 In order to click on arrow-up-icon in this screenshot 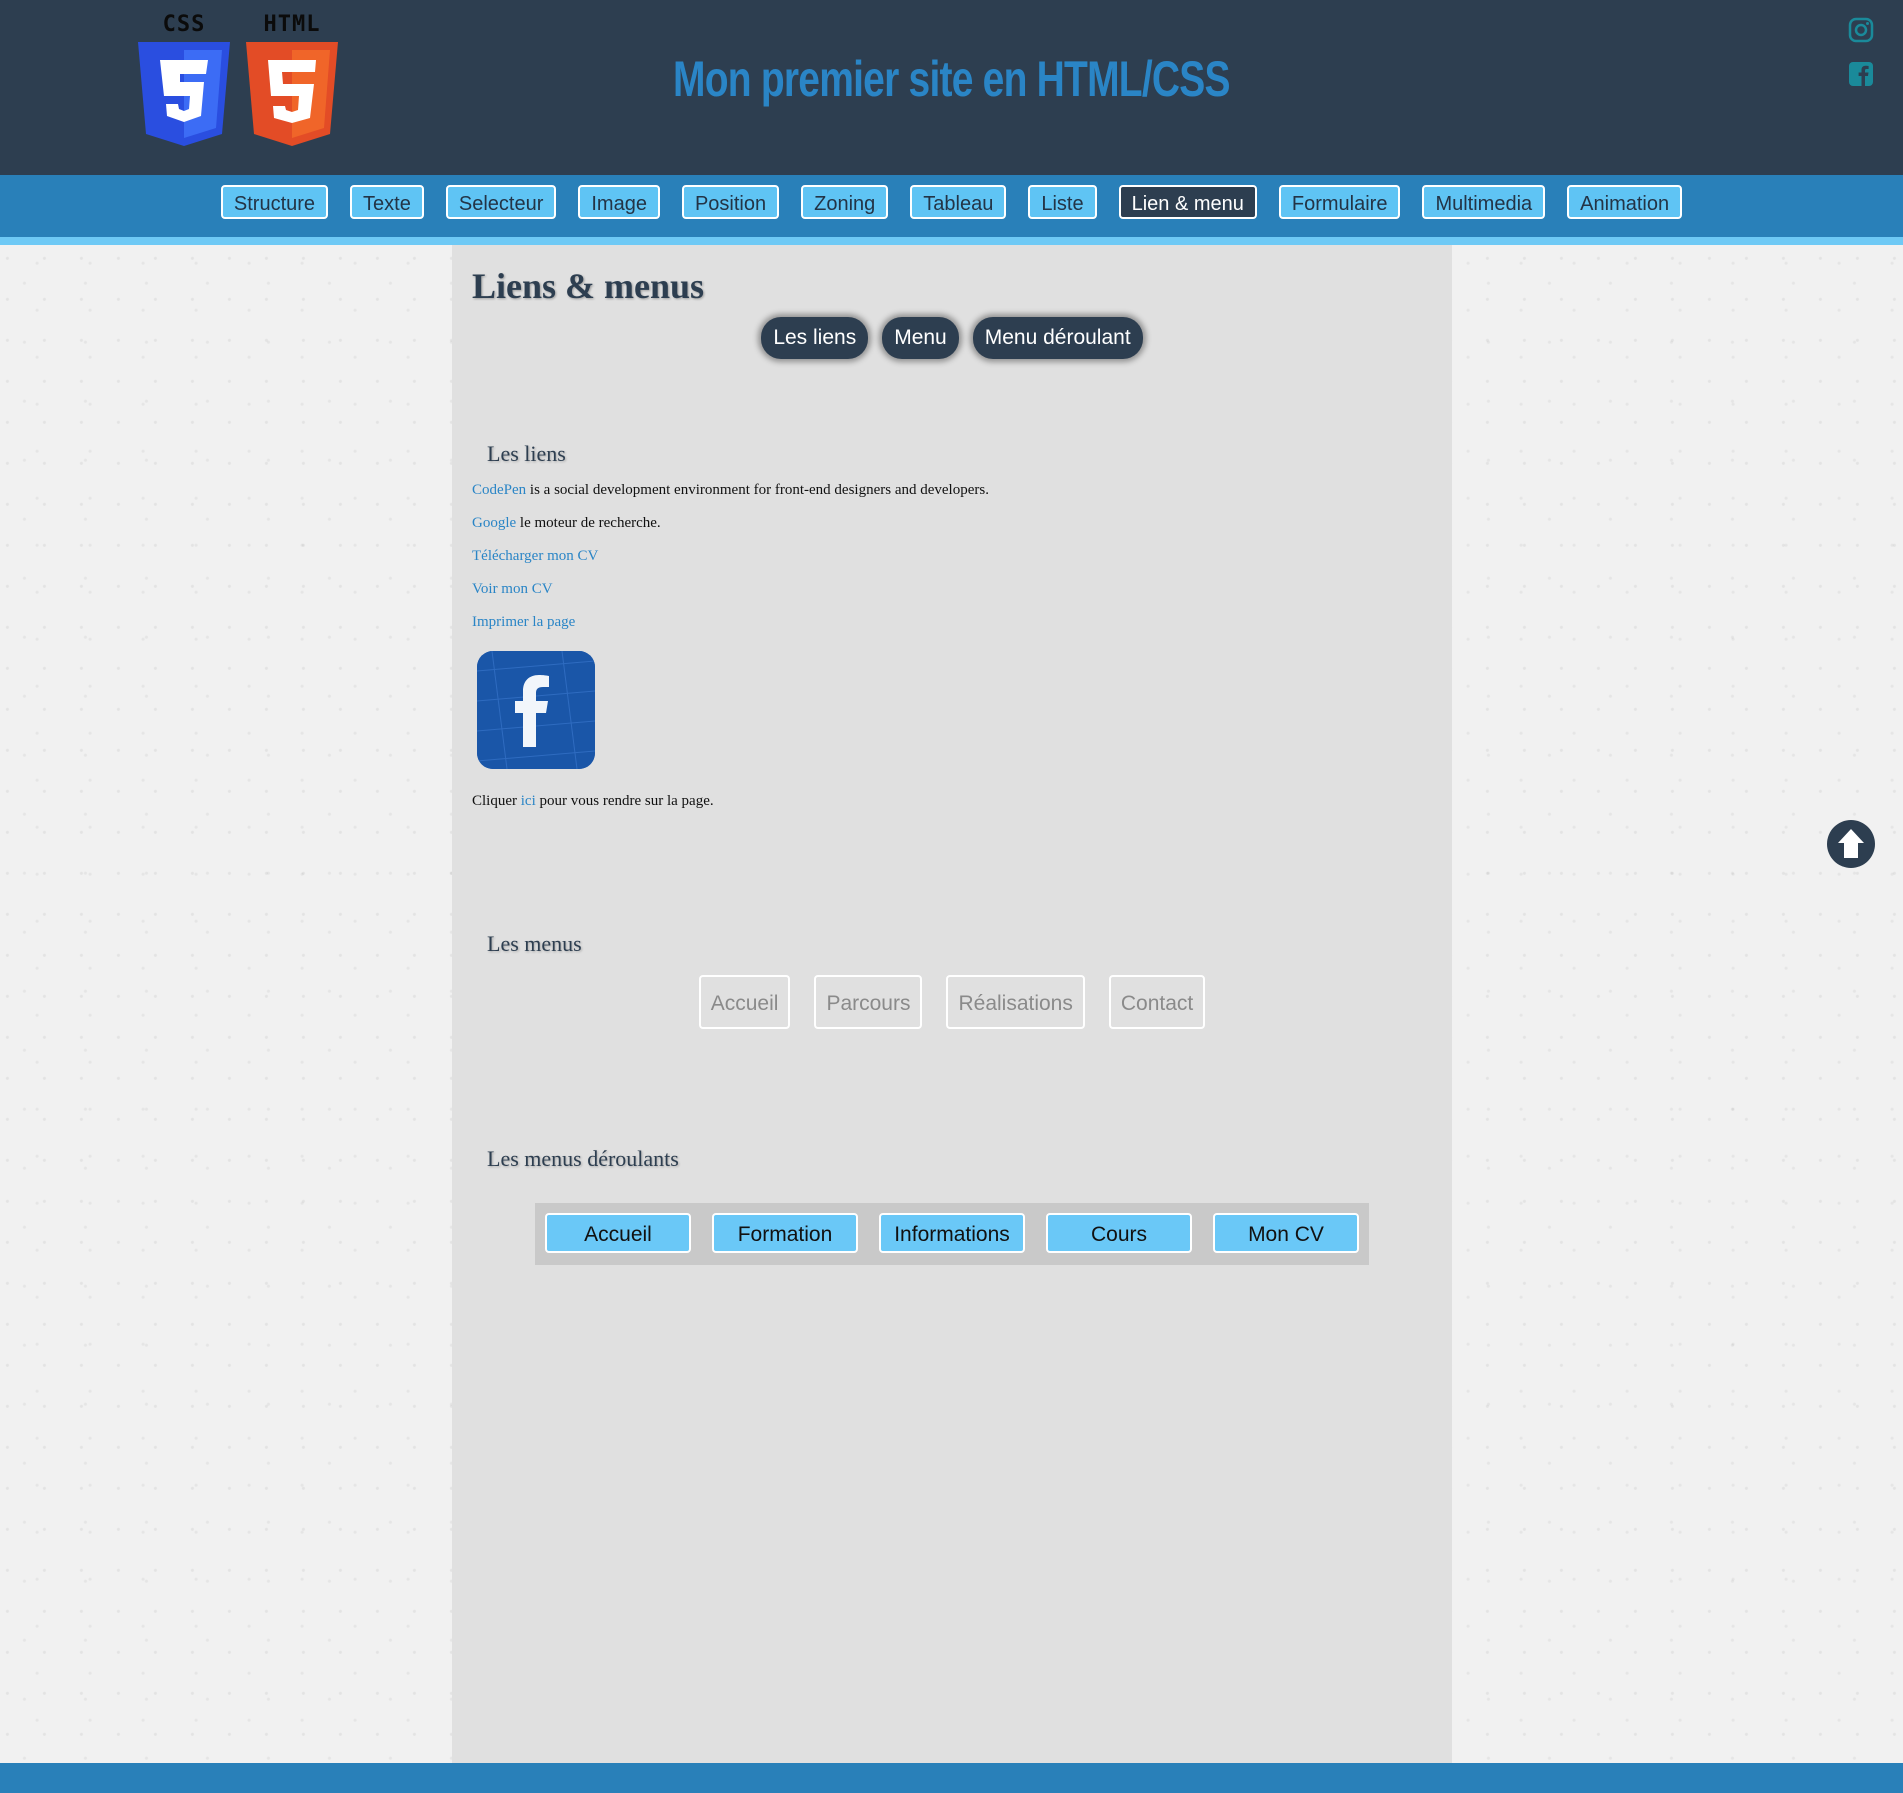, I will do `click(1851, 843)`.